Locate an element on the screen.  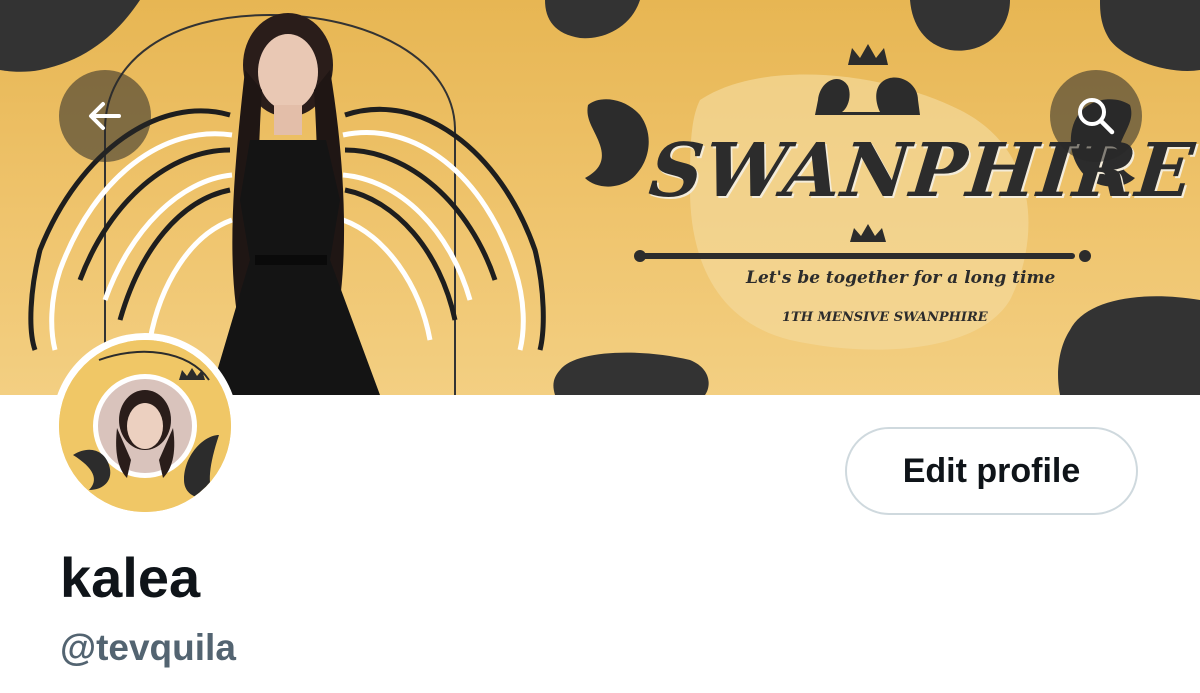
banner-subline: 1TH MENSIVE SWANPHIRE is located at coordinates (885, 317).